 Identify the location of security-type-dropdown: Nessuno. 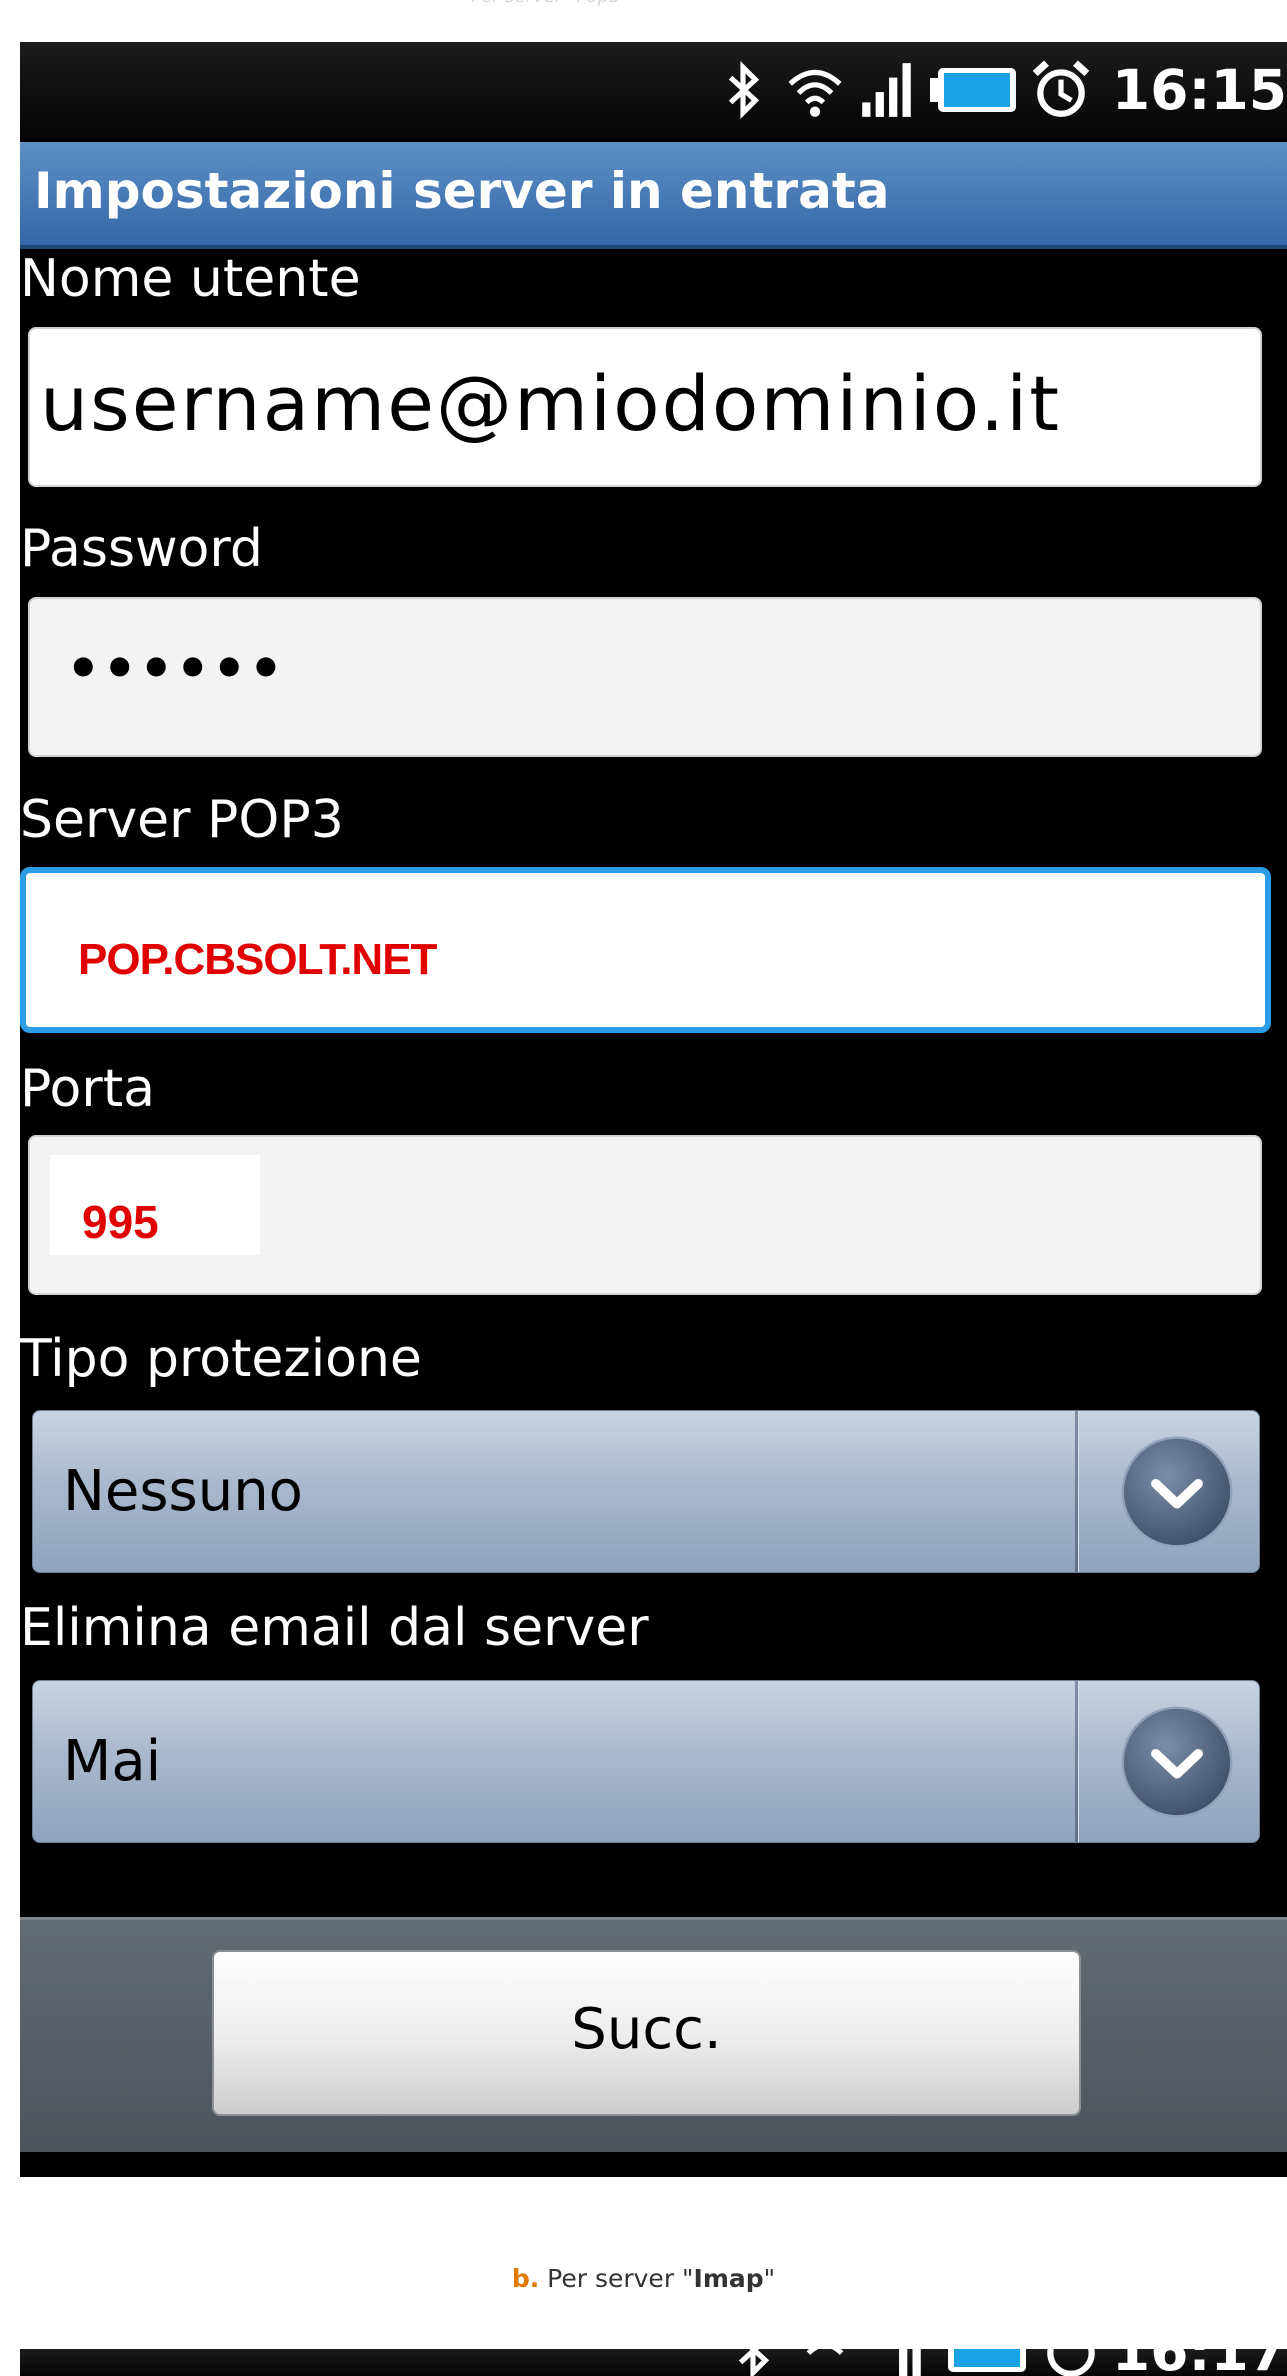
(646, 1491).